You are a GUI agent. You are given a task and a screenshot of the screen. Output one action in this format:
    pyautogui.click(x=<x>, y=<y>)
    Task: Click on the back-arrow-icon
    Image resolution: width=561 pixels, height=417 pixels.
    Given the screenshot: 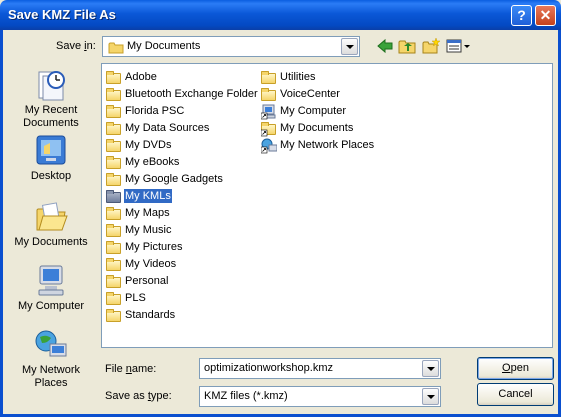 What is the action you would take?
    pyautogui.click(x=385, y=46)
    